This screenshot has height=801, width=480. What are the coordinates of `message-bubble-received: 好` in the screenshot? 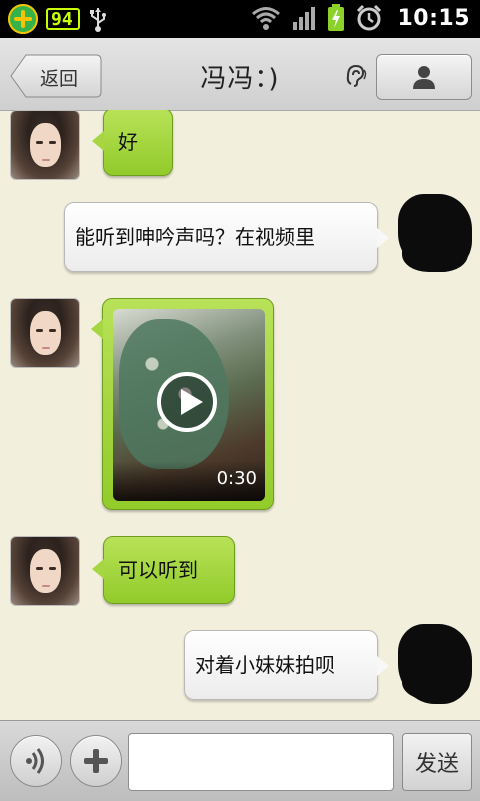 It's located at (132, 143).